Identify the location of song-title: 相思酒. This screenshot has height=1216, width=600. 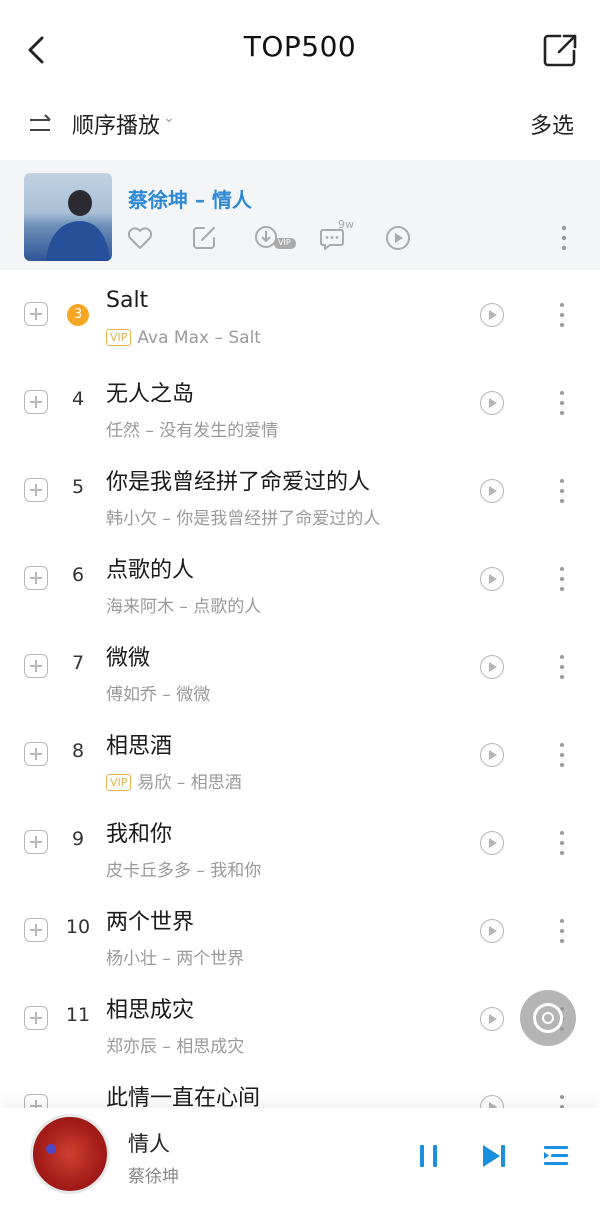
(139, 746).